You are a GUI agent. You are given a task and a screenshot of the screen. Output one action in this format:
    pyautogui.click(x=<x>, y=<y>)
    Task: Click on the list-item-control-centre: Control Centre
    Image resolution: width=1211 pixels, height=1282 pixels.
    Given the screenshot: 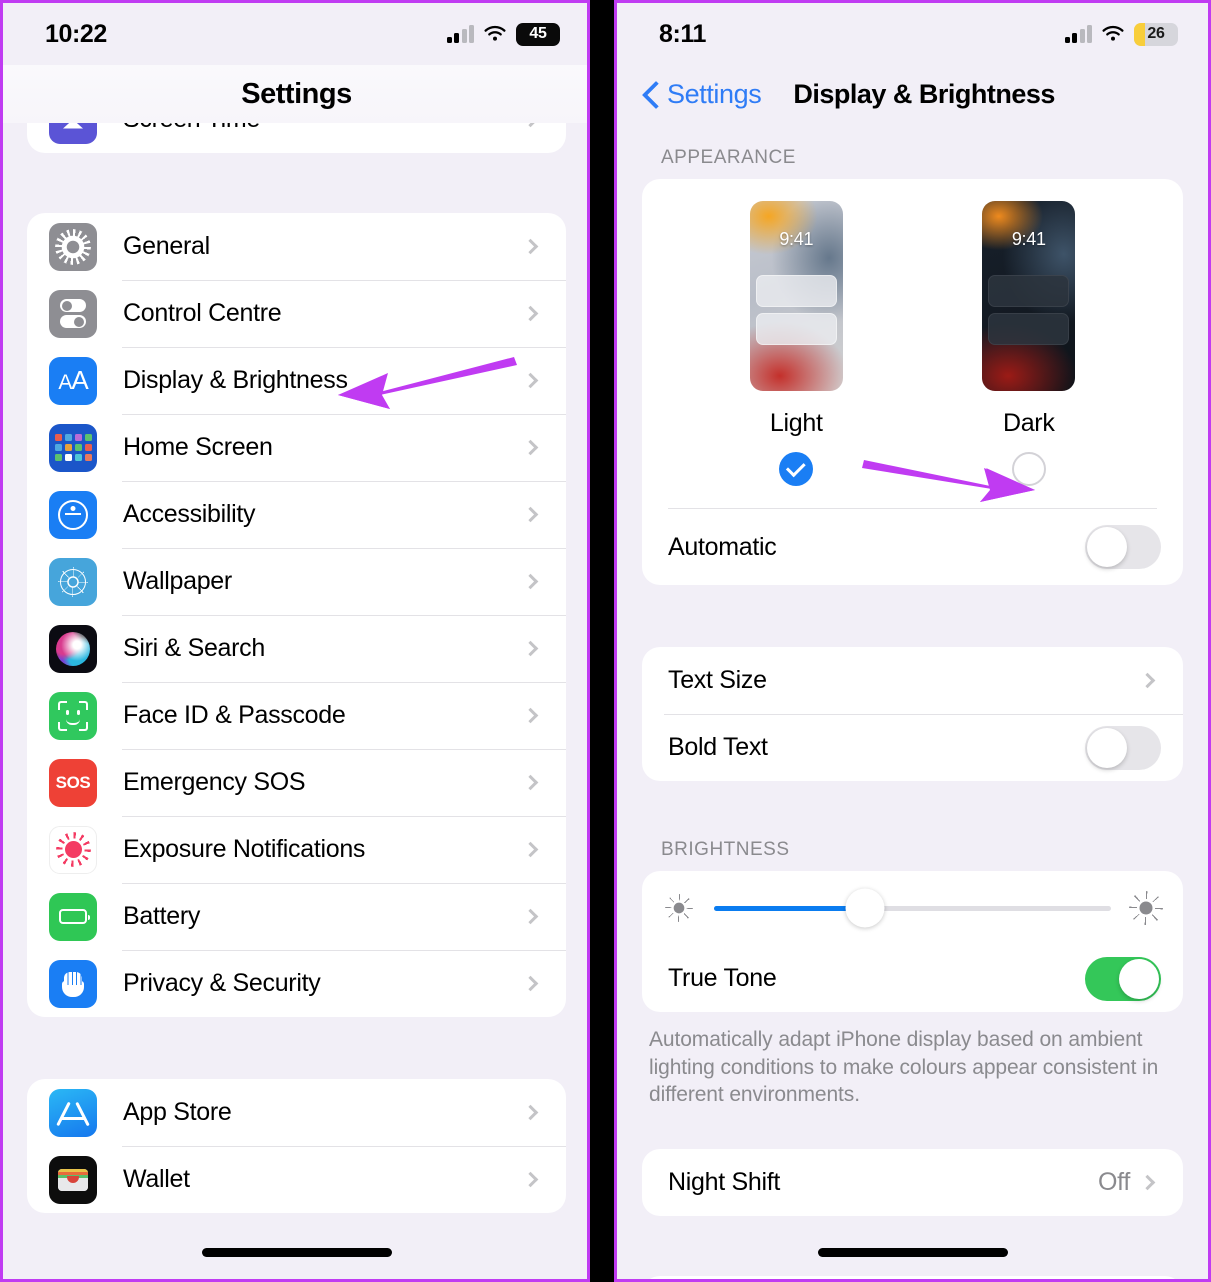 What is the action you would take?
    pyautogui.click(x=296, y=313)
    